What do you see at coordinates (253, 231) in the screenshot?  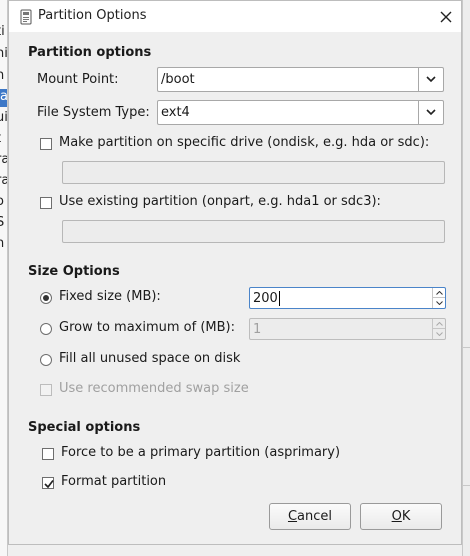 I see `onpart-input` at bounding box center [253, 231].